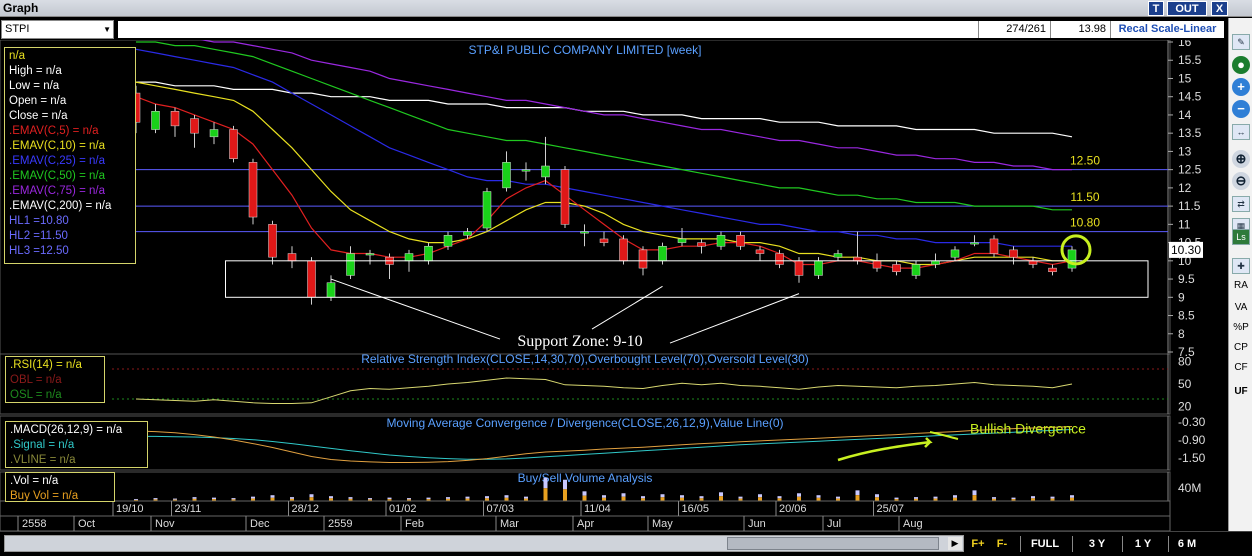  I want to click on volume-chart-title: Buy/Sell Volume Analysis, so click(585, 478).